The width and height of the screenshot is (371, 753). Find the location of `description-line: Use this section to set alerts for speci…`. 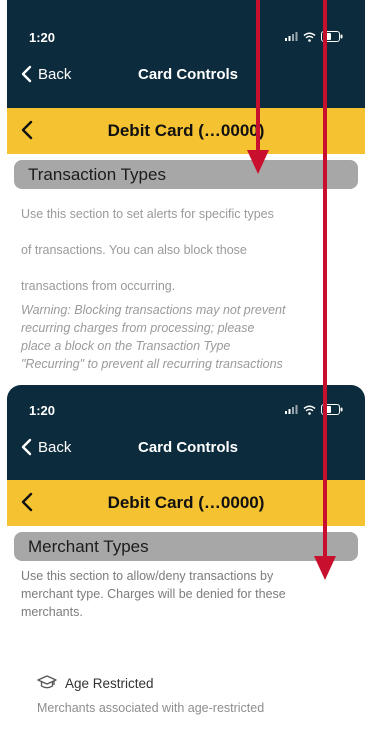

description-line: Use this section to set alerts for speci… is located at coordinates (147, 214).